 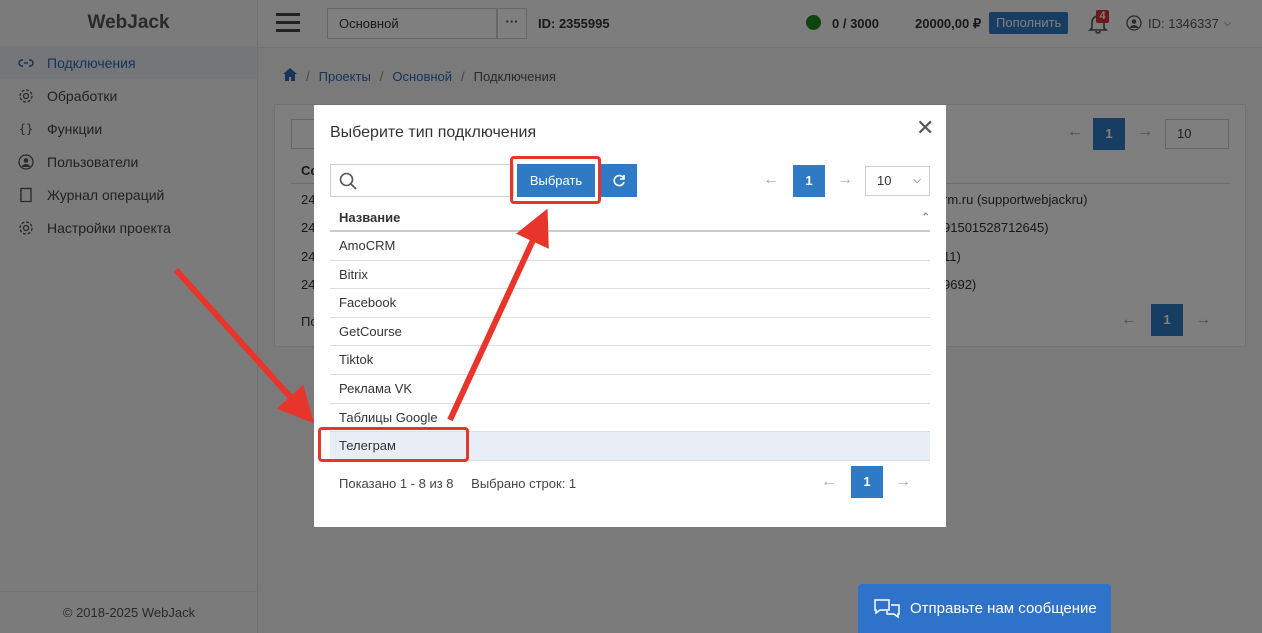 I want to click on chat-label: Отправьте нам сообщение, so click(x=1003, y=608).